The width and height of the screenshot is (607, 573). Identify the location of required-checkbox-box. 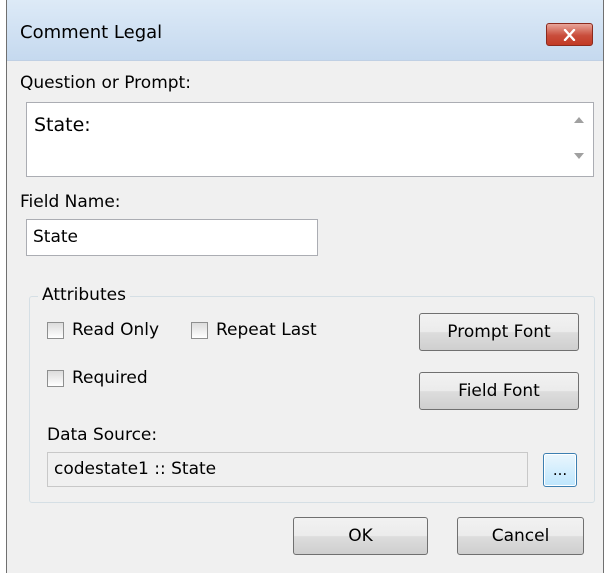
(55, 378).